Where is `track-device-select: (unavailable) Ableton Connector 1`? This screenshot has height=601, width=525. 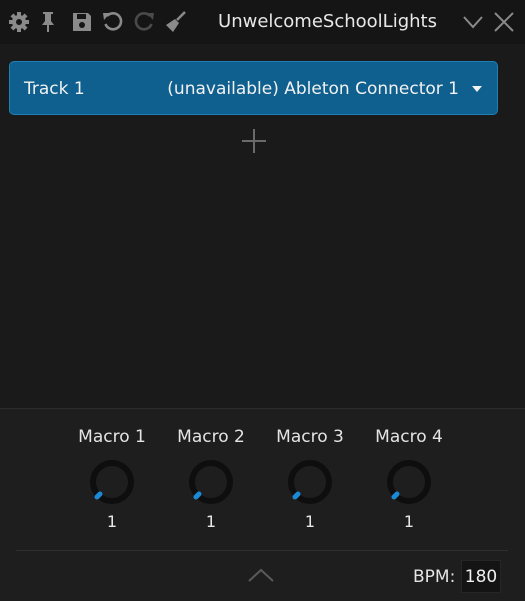 track-device-select: (unavailable) Ableton Connector 1 is located at coordinates (313, 89).